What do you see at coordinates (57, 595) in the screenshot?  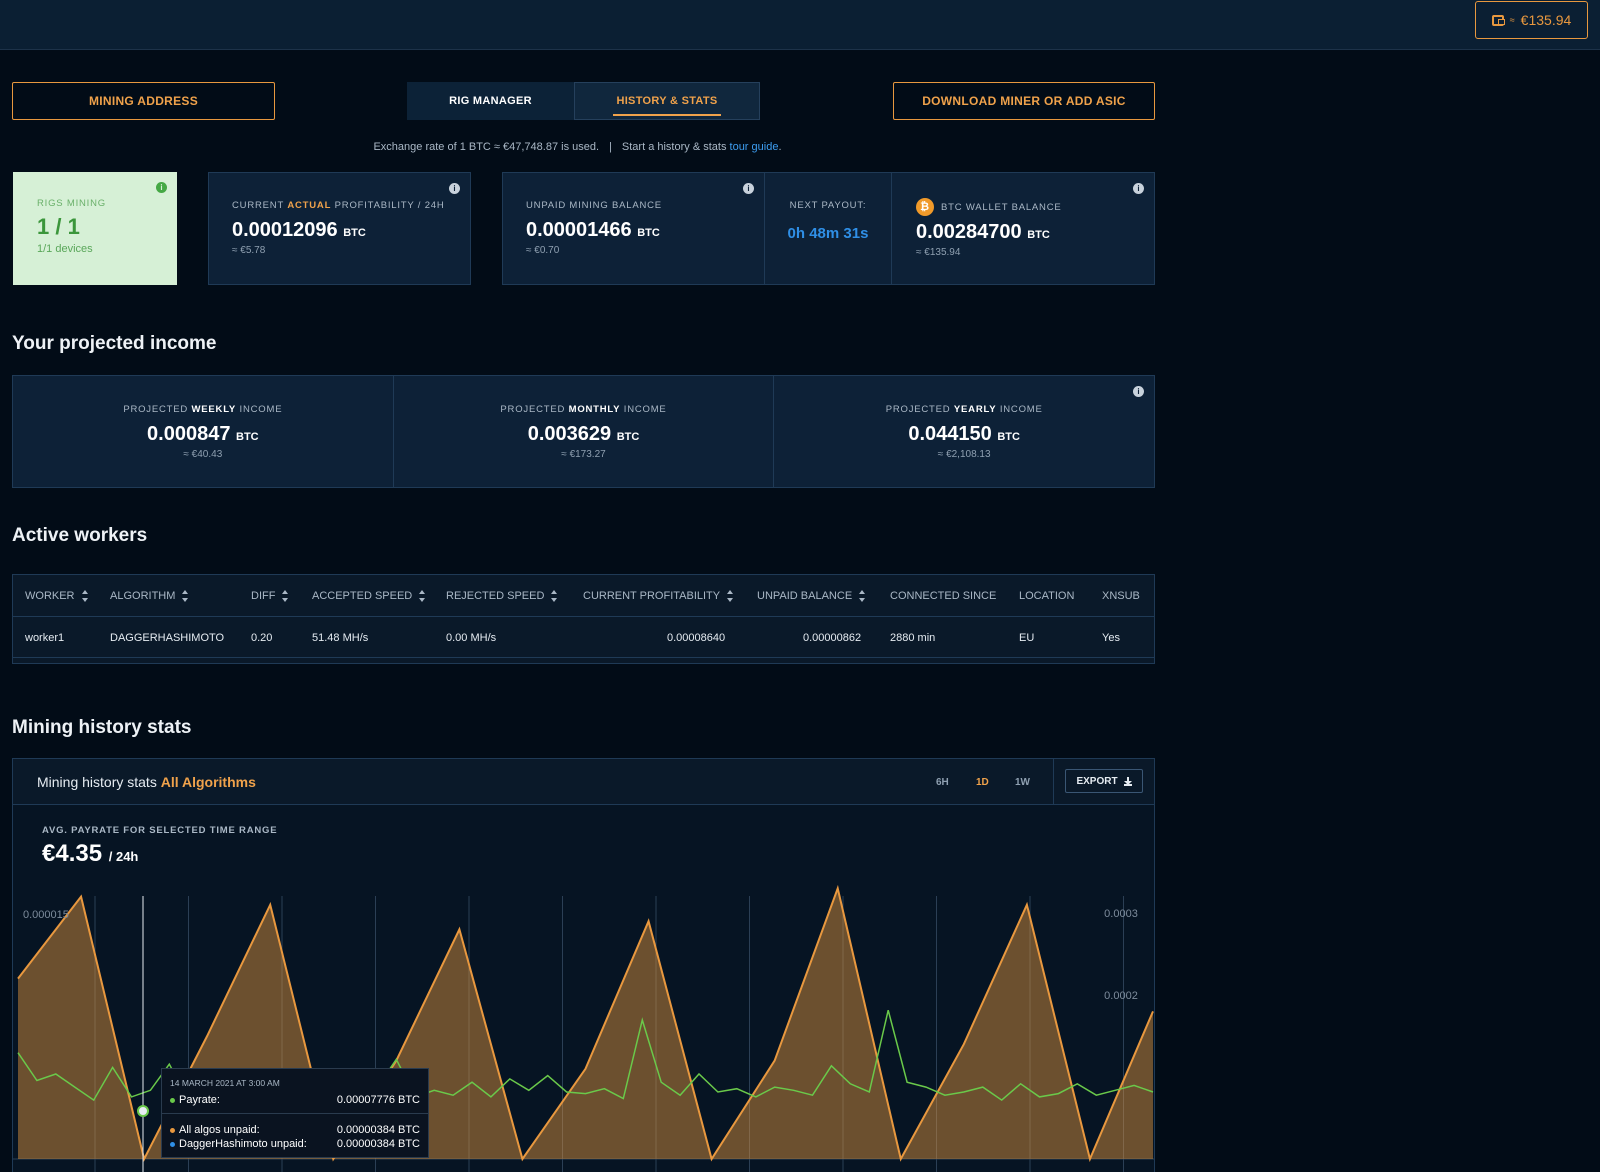 I see `column-worker: WORKER` at bounding box center [57, 595].